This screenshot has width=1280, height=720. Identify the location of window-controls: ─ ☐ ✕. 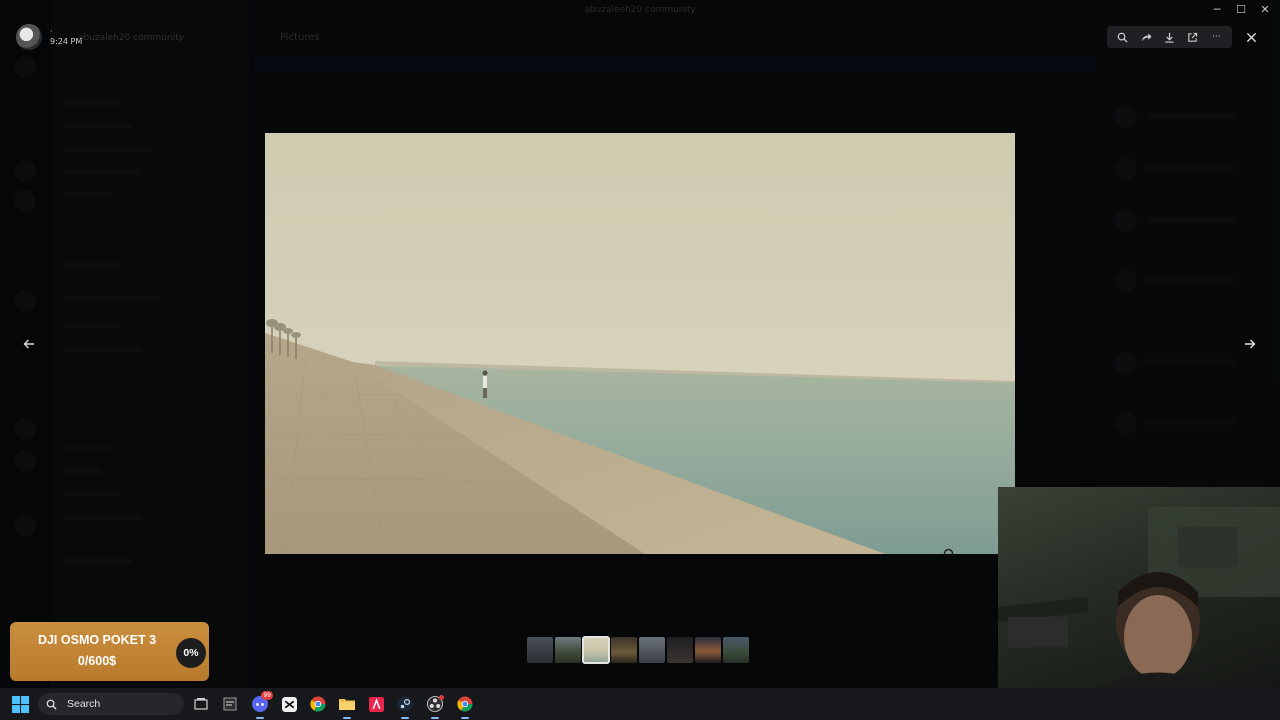
(1241, 10).